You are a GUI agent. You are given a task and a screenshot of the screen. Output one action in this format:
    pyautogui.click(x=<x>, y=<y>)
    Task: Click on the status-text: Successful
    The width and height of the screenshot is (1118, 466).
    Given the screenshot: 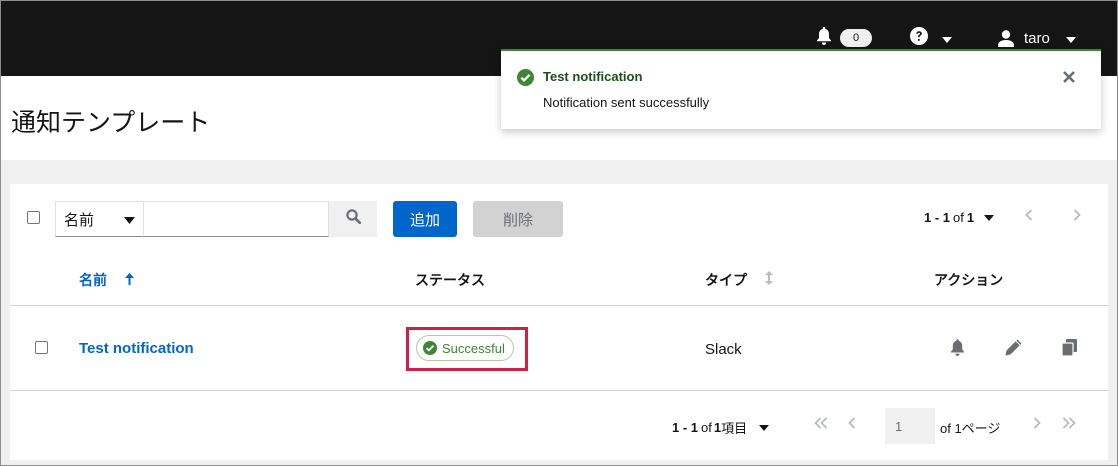 What is the action you would take?
    pyautogui.click(x=473, y=348)
    